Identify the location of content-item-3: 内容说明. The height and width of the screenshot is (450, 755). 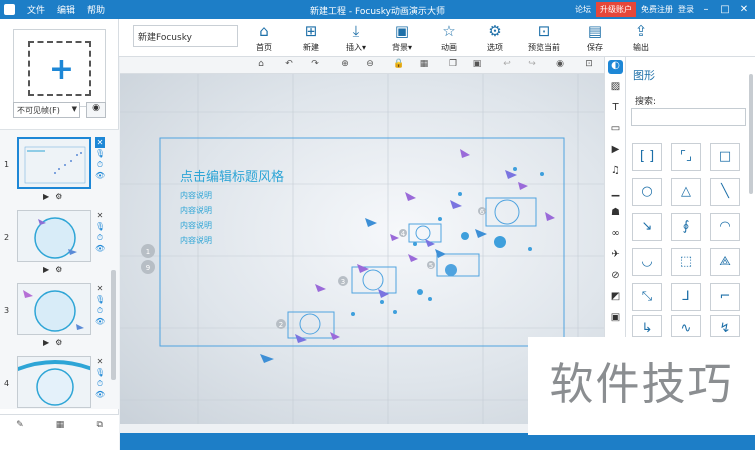
(196, 225).